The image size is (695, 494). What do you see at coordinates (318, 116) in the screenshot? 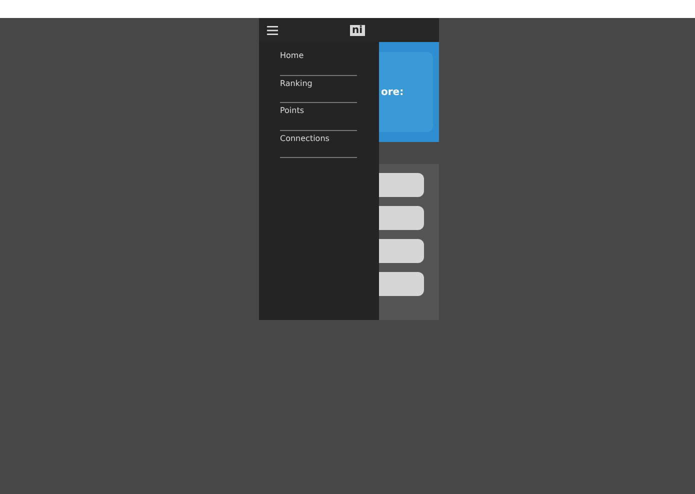
I see `menu-item: Points` at bounding box center [318, 116].